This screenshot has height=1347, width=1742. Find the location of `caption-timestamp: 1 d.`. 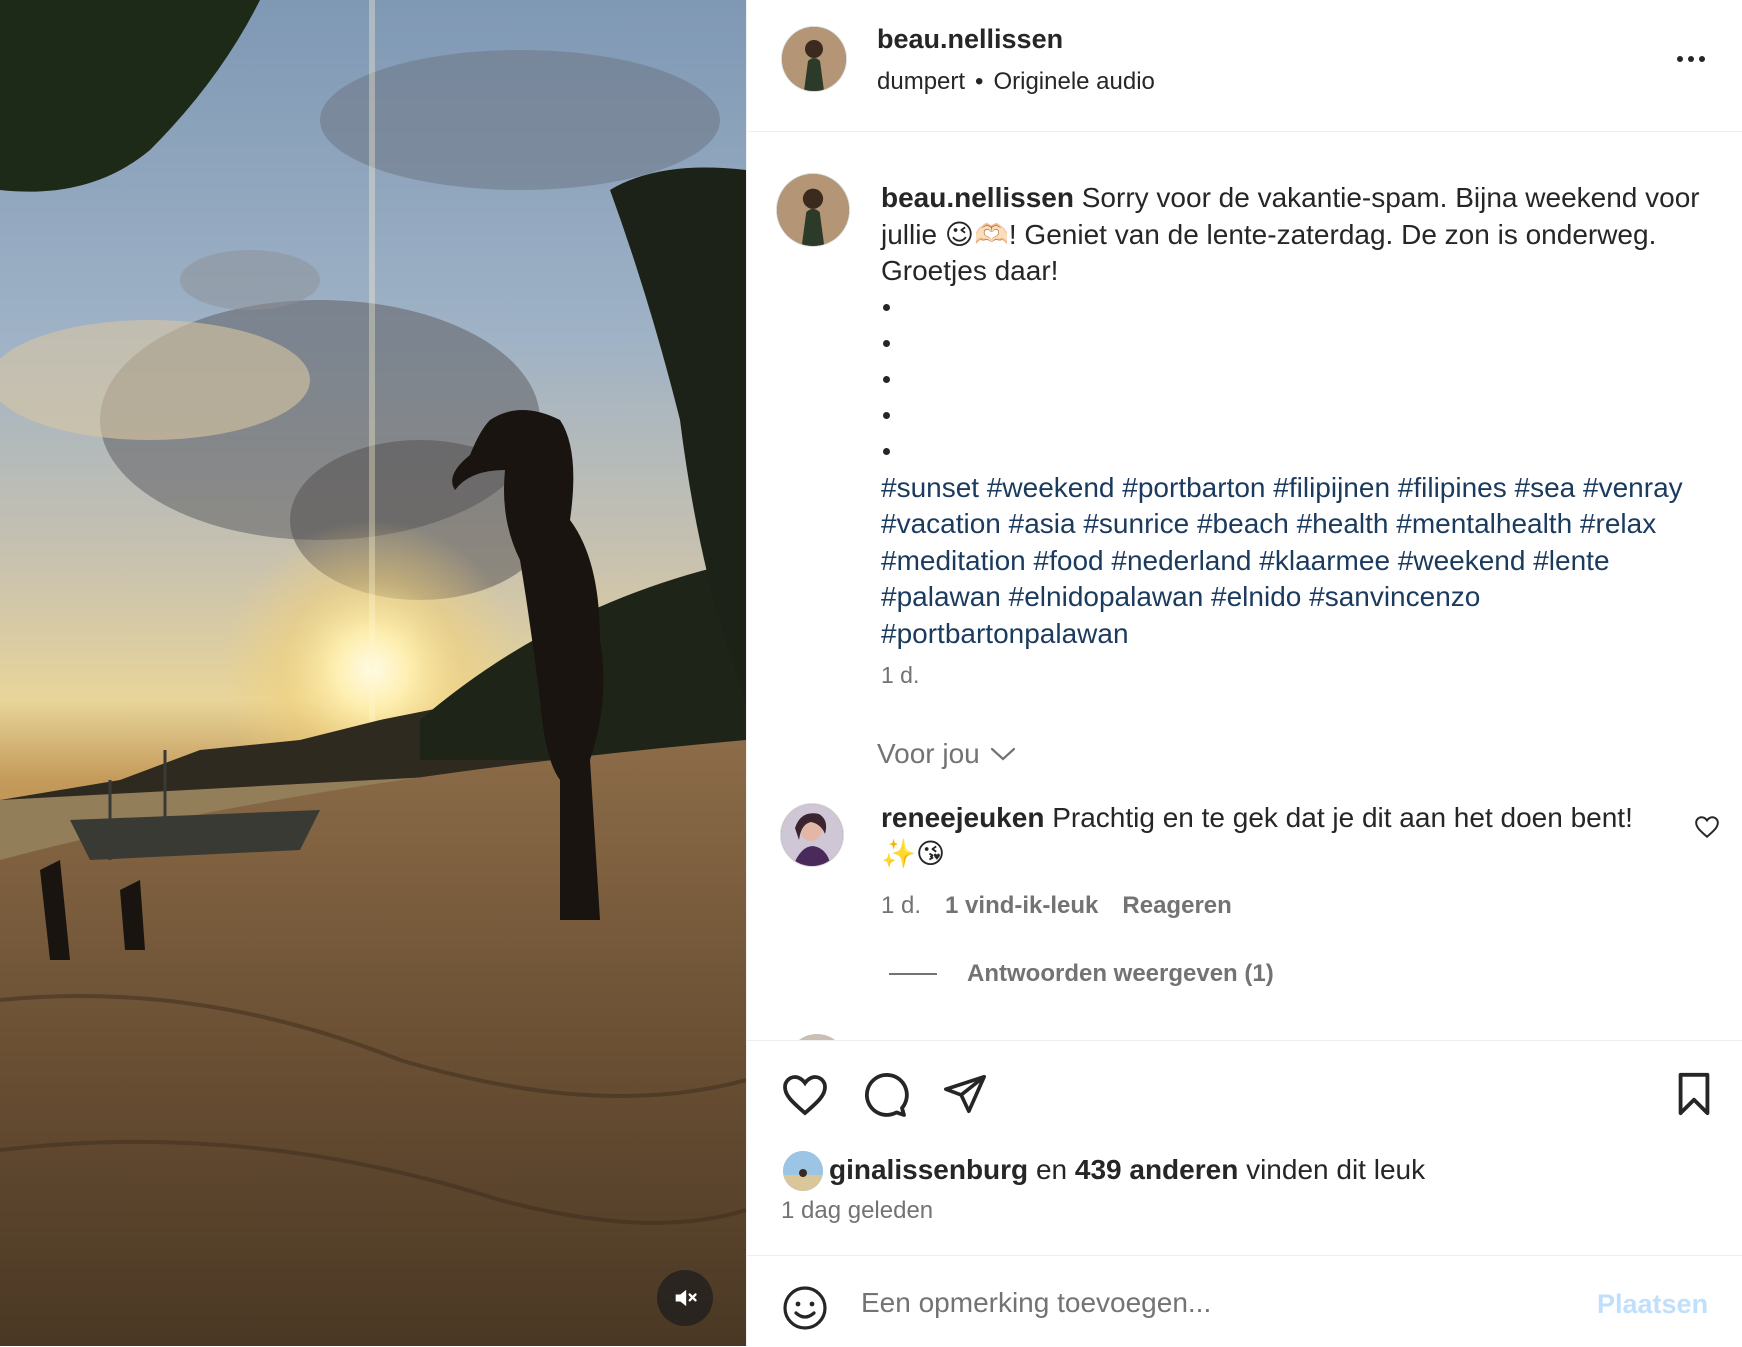

caption-timestamp: 1 d. is located at coordinates (900, 675).